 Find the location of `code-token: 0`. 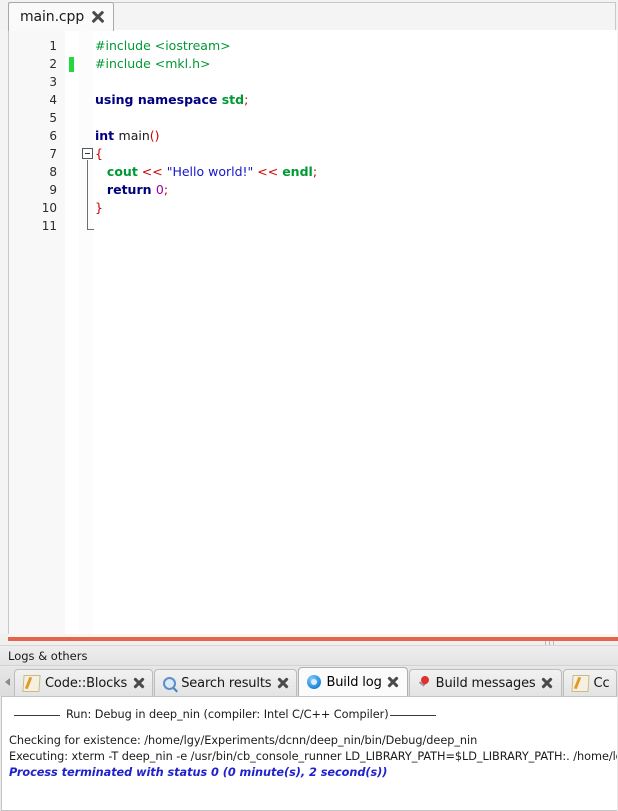

code-token: 0 is located at coordinates (159, 189).